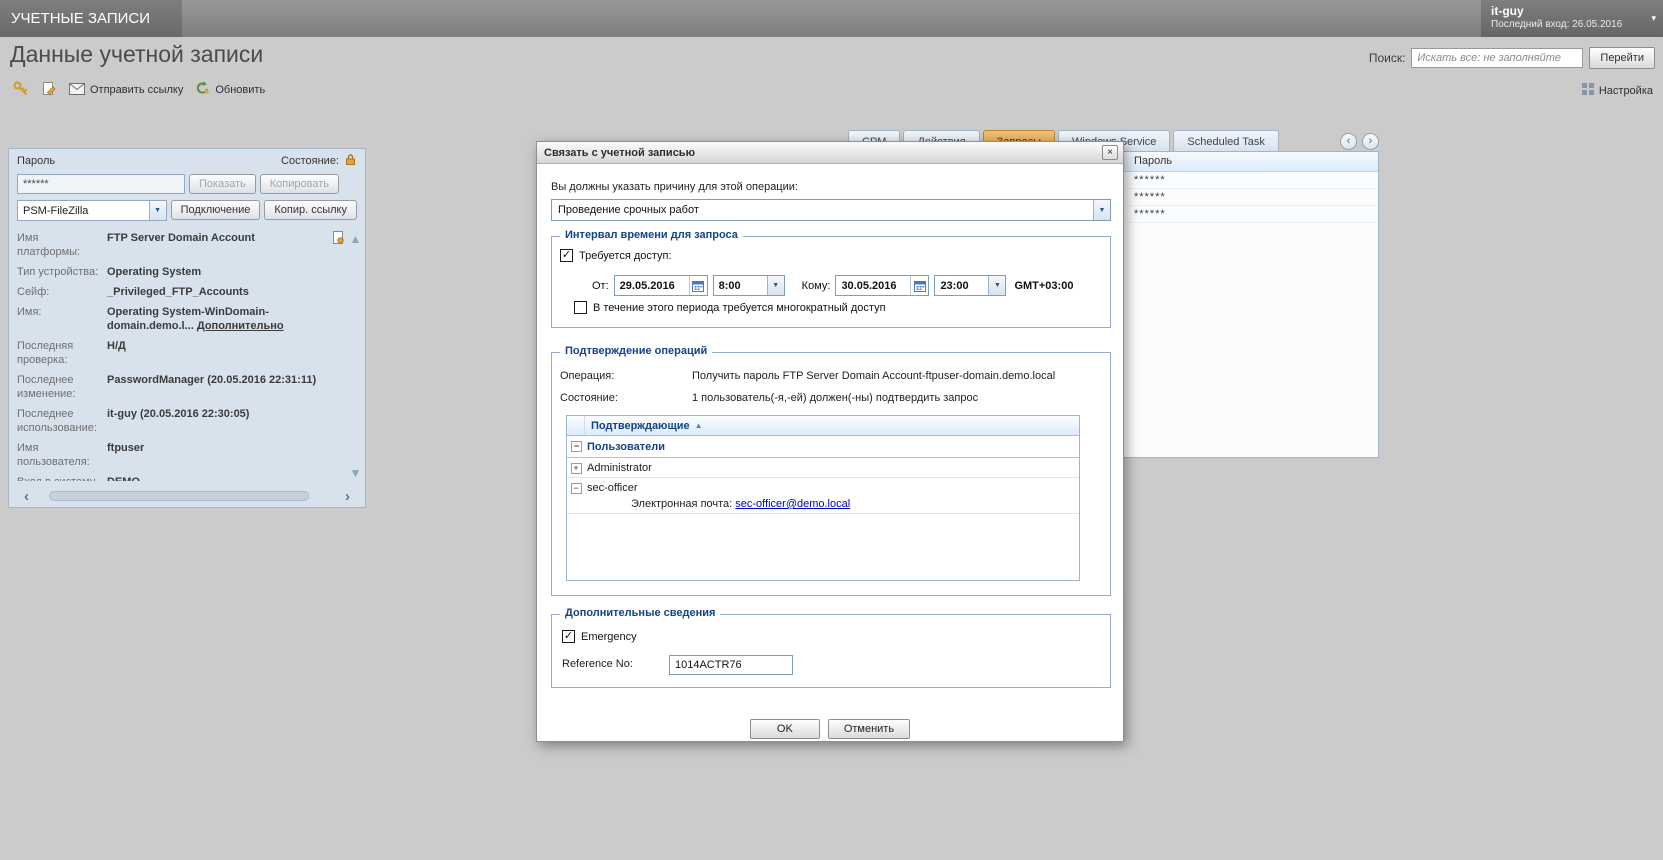 This screenshot has width=1663, height=860. What do you see at coordinates (212, 380) in the screenshot?
I see `property-value: PasswordManager (20.05.2016 22:31:11)` at bounding box center [212, 380].